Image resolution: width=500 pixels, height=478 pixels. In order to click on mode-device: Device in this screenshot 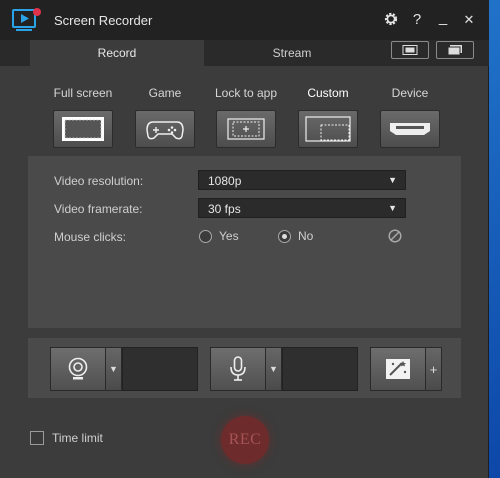, I will do `click(410, 117)`.